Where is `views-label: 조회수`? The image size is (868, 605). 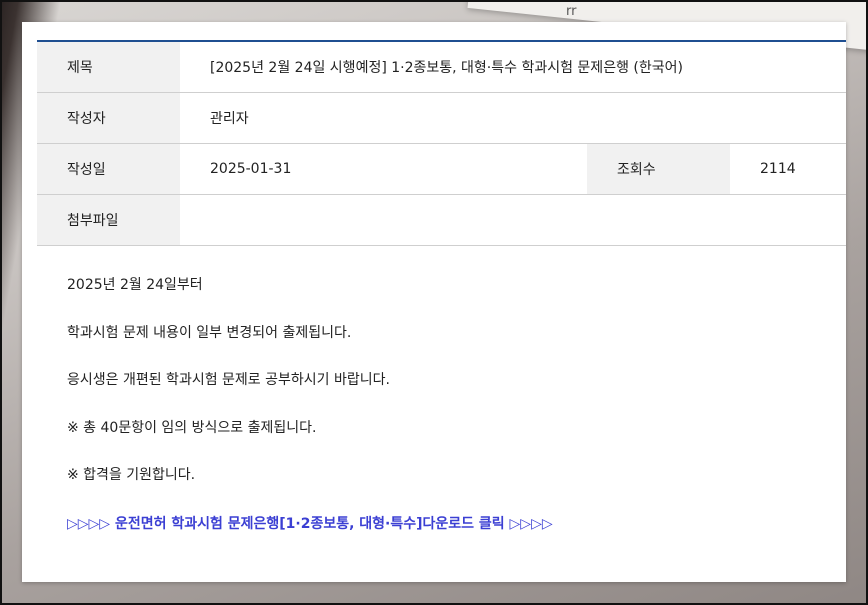 views-label: 조회수 is located at coordinates (658, 169).